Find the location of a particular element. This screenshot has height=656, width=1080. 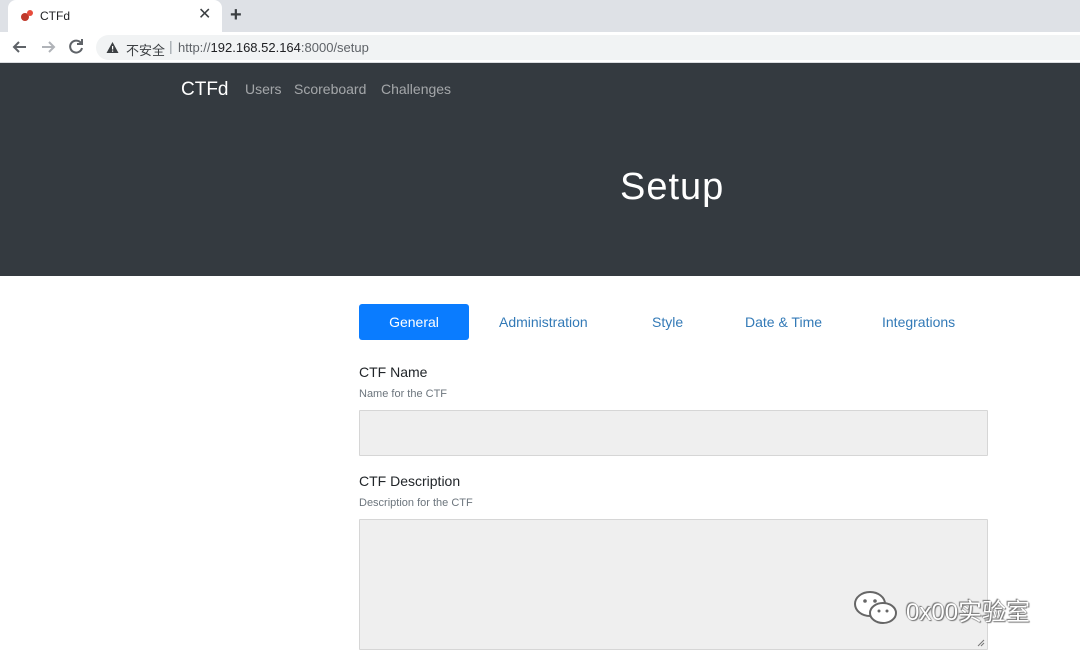

wechat-logo-icon is located at coordinates (875, 607).